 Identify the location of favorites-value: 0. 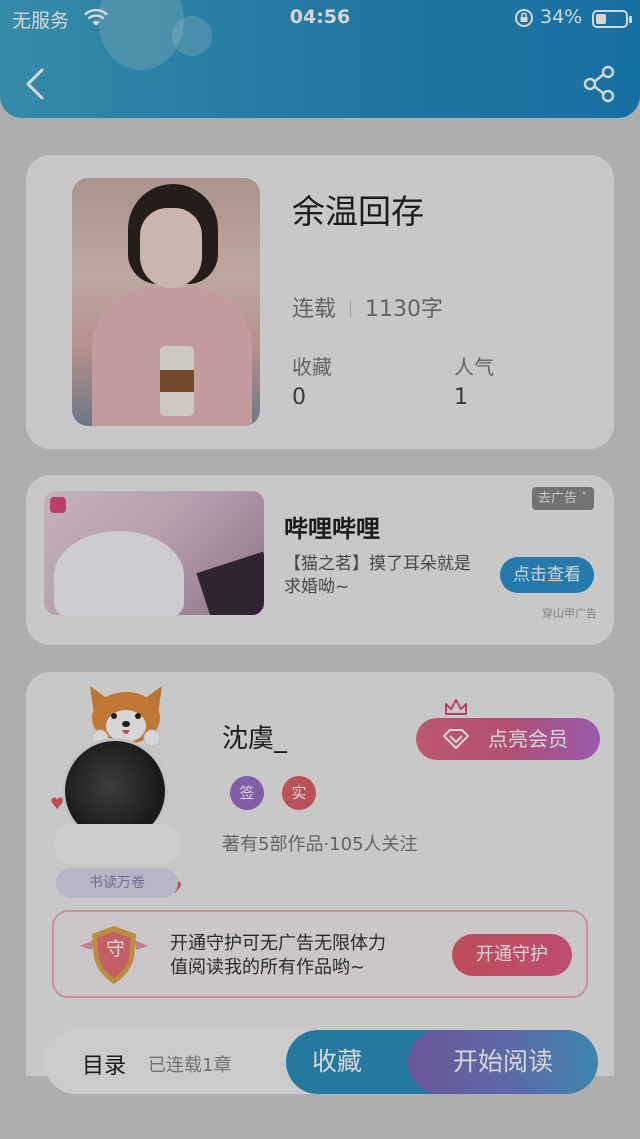
(299, 397).